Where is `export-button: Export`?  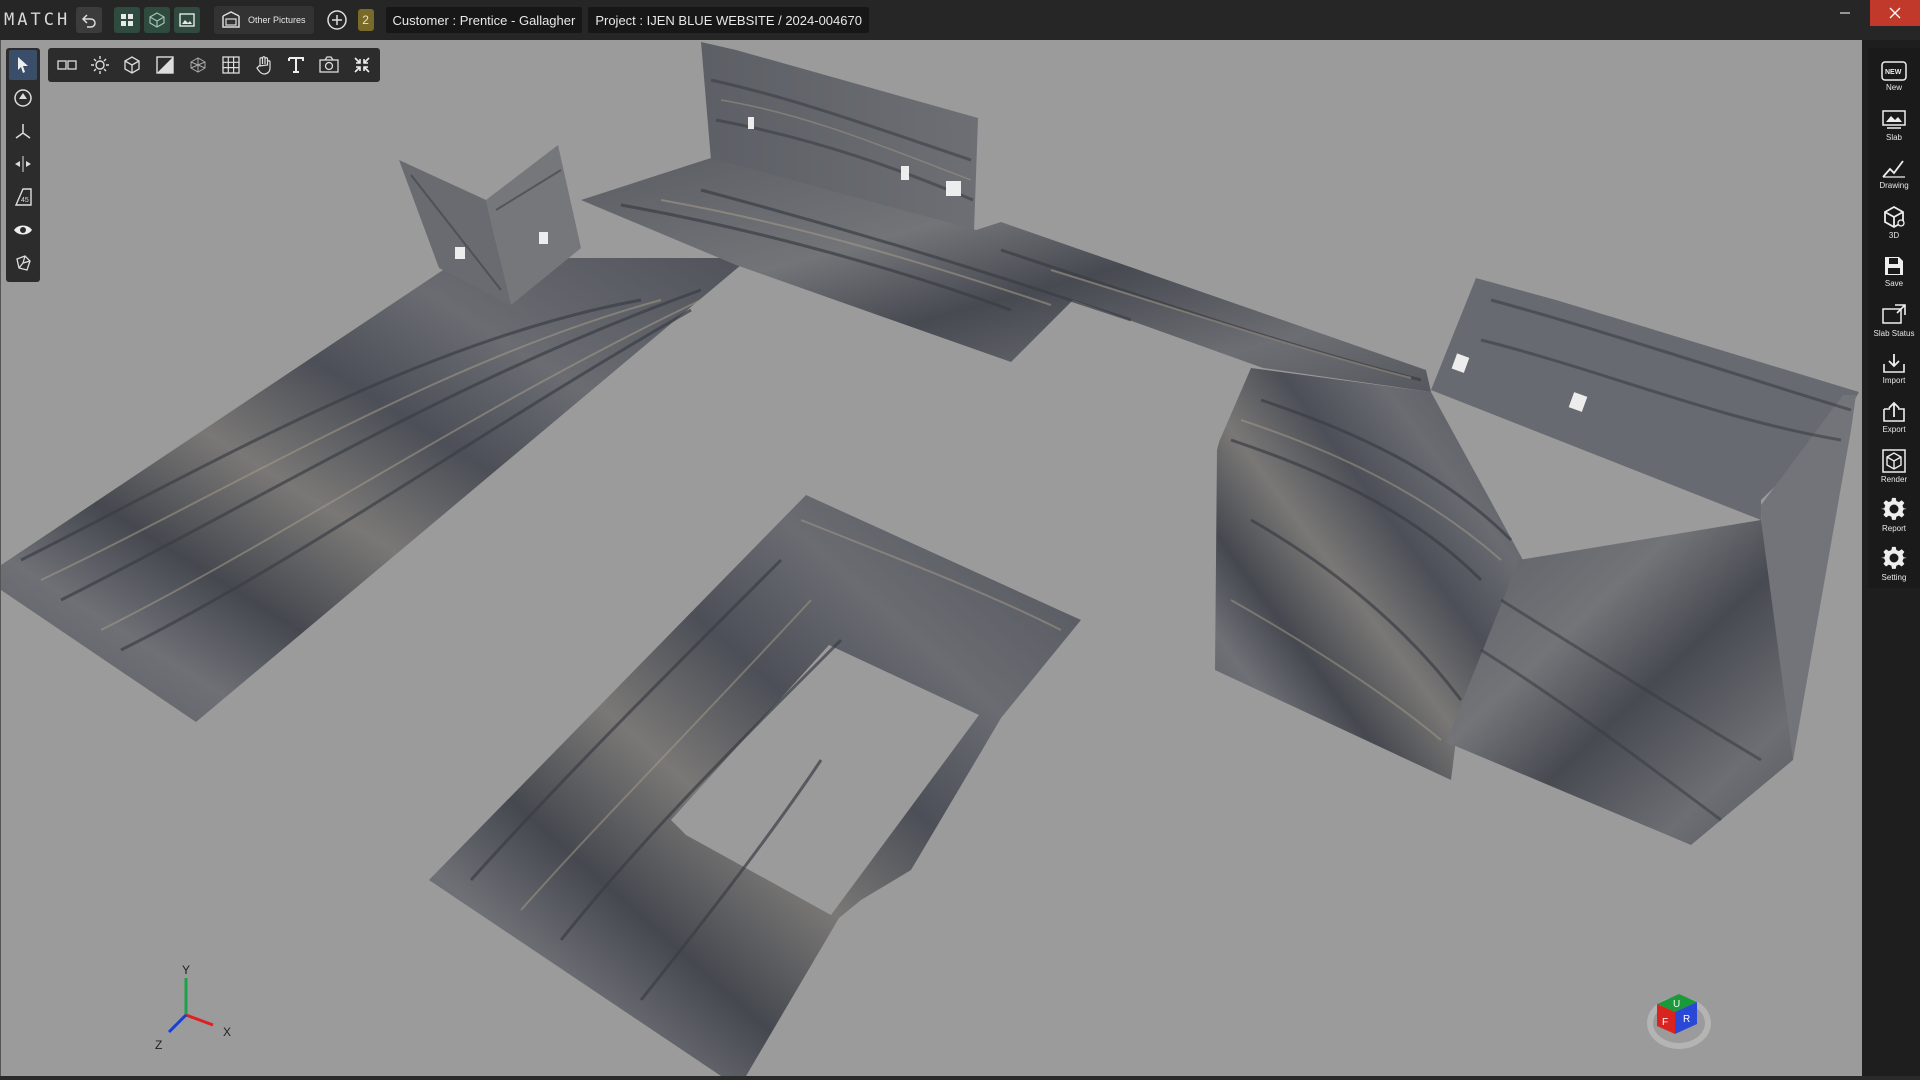 export-button: Export is located at coordinates (1894, 417).